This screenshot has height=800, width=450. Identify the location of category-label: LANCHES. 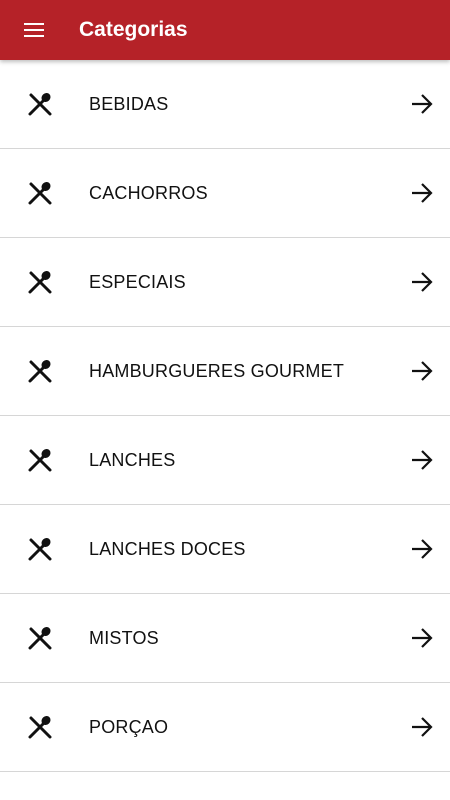
(132, 460).